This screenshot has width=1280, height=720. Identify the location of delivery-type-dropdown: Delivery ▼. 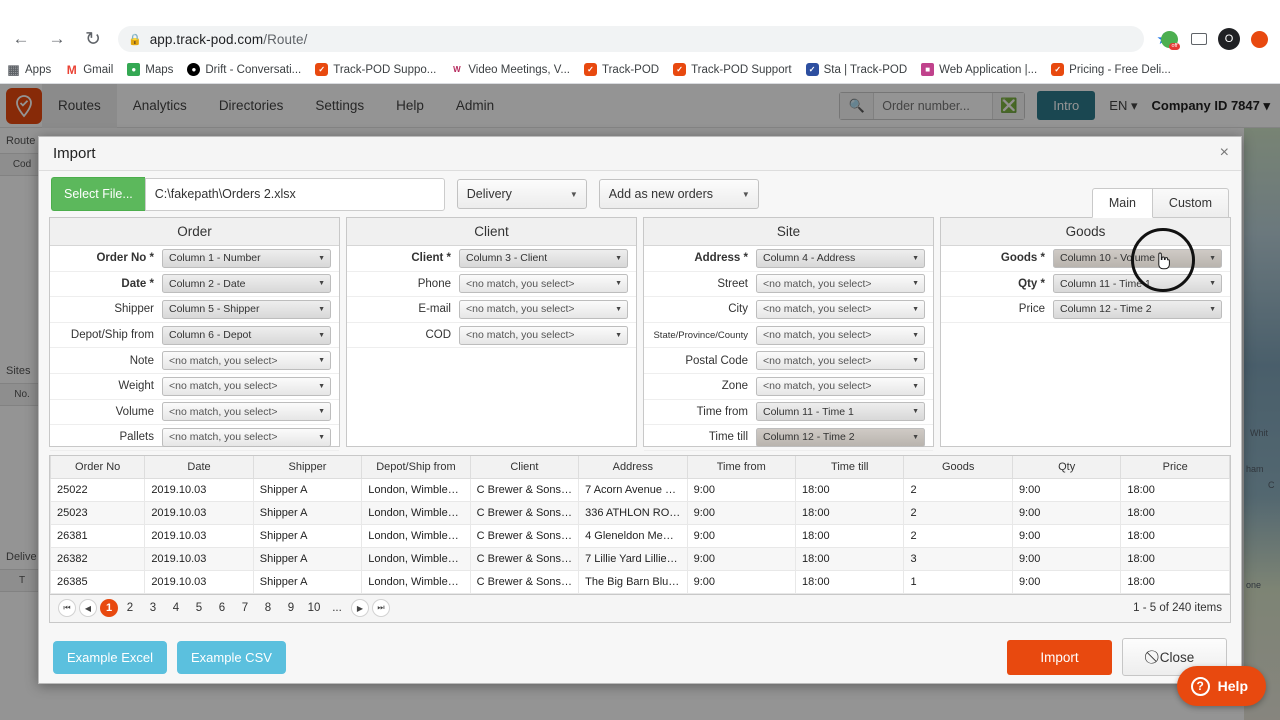
(521, 194).